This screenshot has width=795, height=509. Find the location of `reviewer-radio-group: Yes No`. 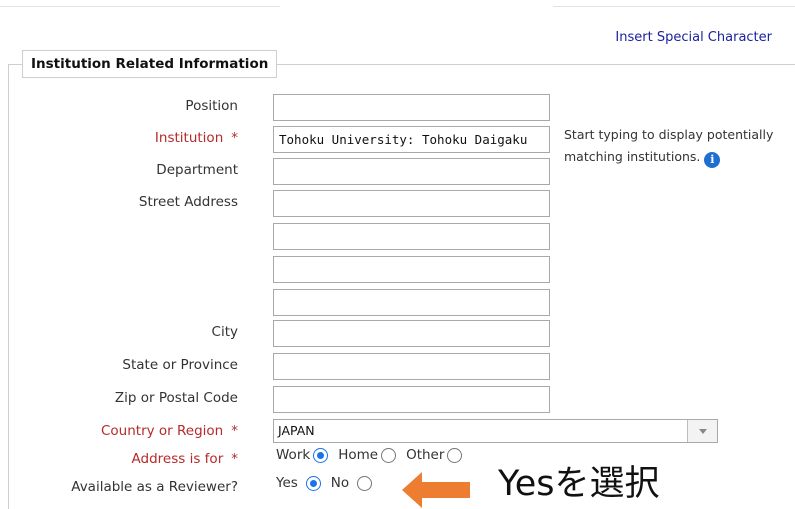

reviewer-radio-group: Yes No is located at coordinates (329, 483).